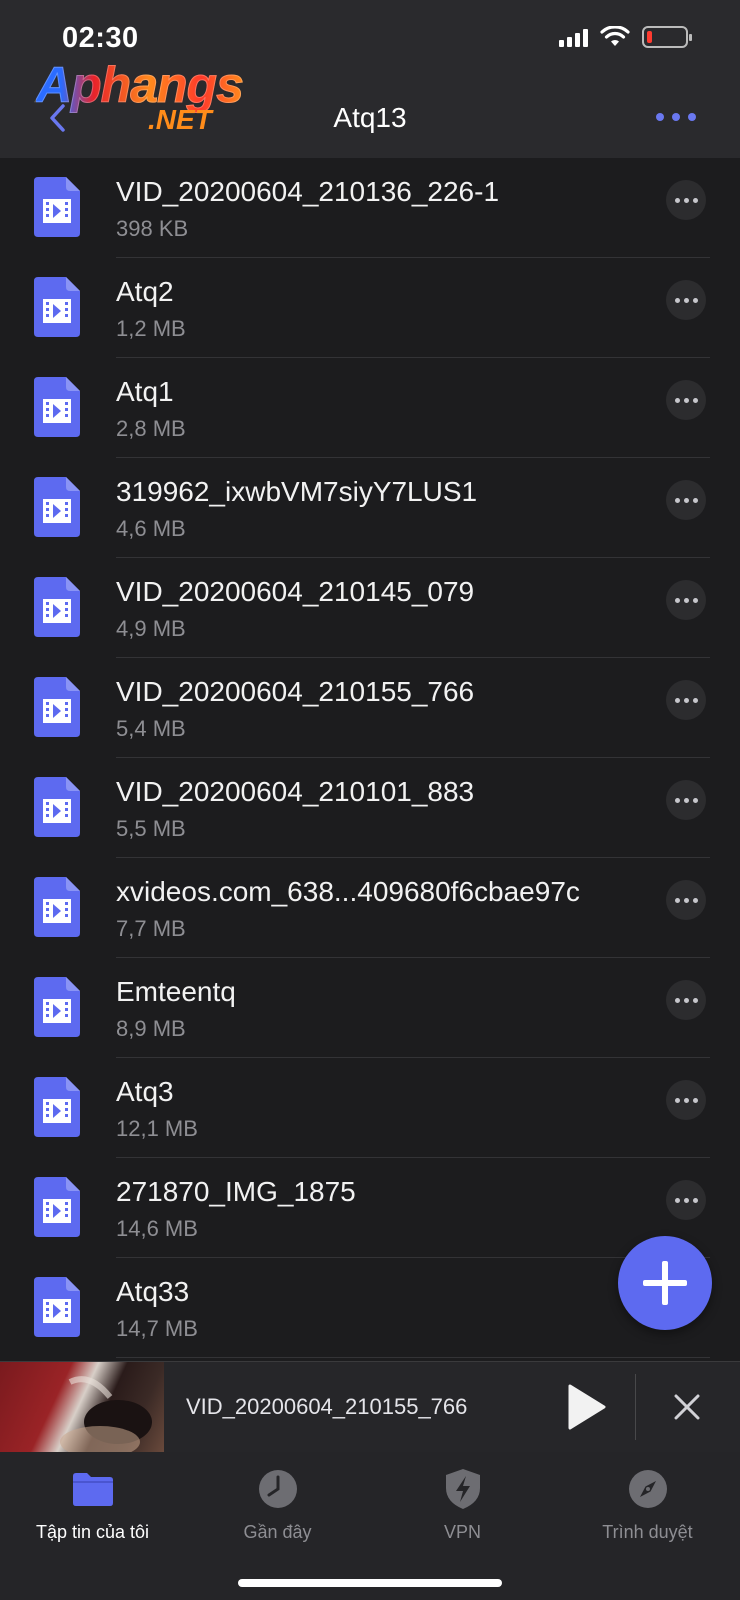 Image resolution: width=740 pixels, height=1600 pixels. I want to click on play-button, so click(587, 1407).